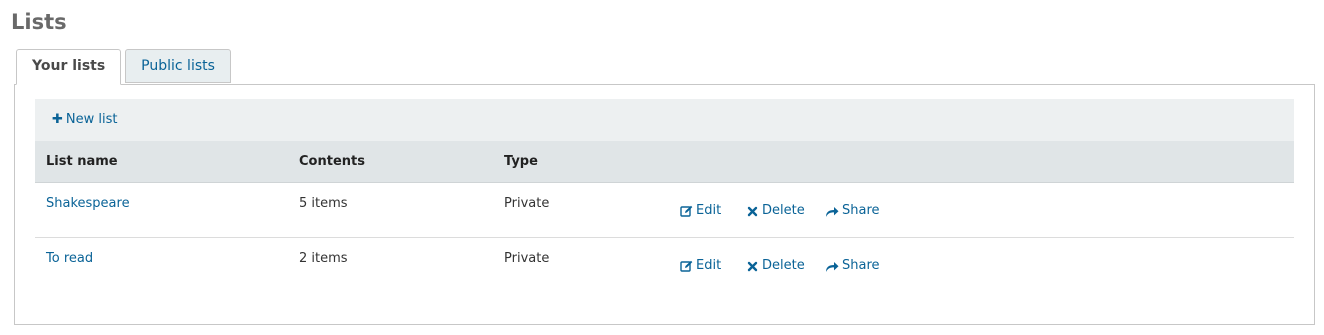  What do you see at coordinates (332, 162) in the screenshot?
I see `column-header-contents: Contents` at bounding box center [332, 162].